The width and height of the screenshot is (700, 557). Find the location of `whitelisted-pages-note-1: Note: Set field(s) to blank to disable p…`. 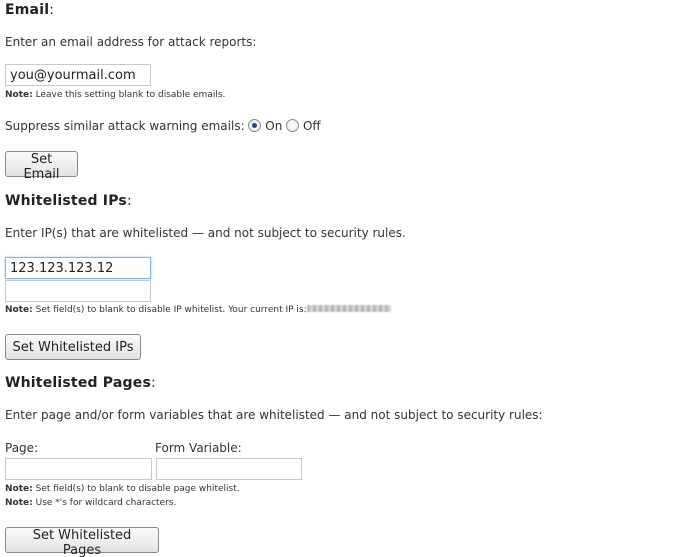

whitelisted-pages-note-1: Note: Set field(s) to blank to disable p… is located at coordinates (122, 489).